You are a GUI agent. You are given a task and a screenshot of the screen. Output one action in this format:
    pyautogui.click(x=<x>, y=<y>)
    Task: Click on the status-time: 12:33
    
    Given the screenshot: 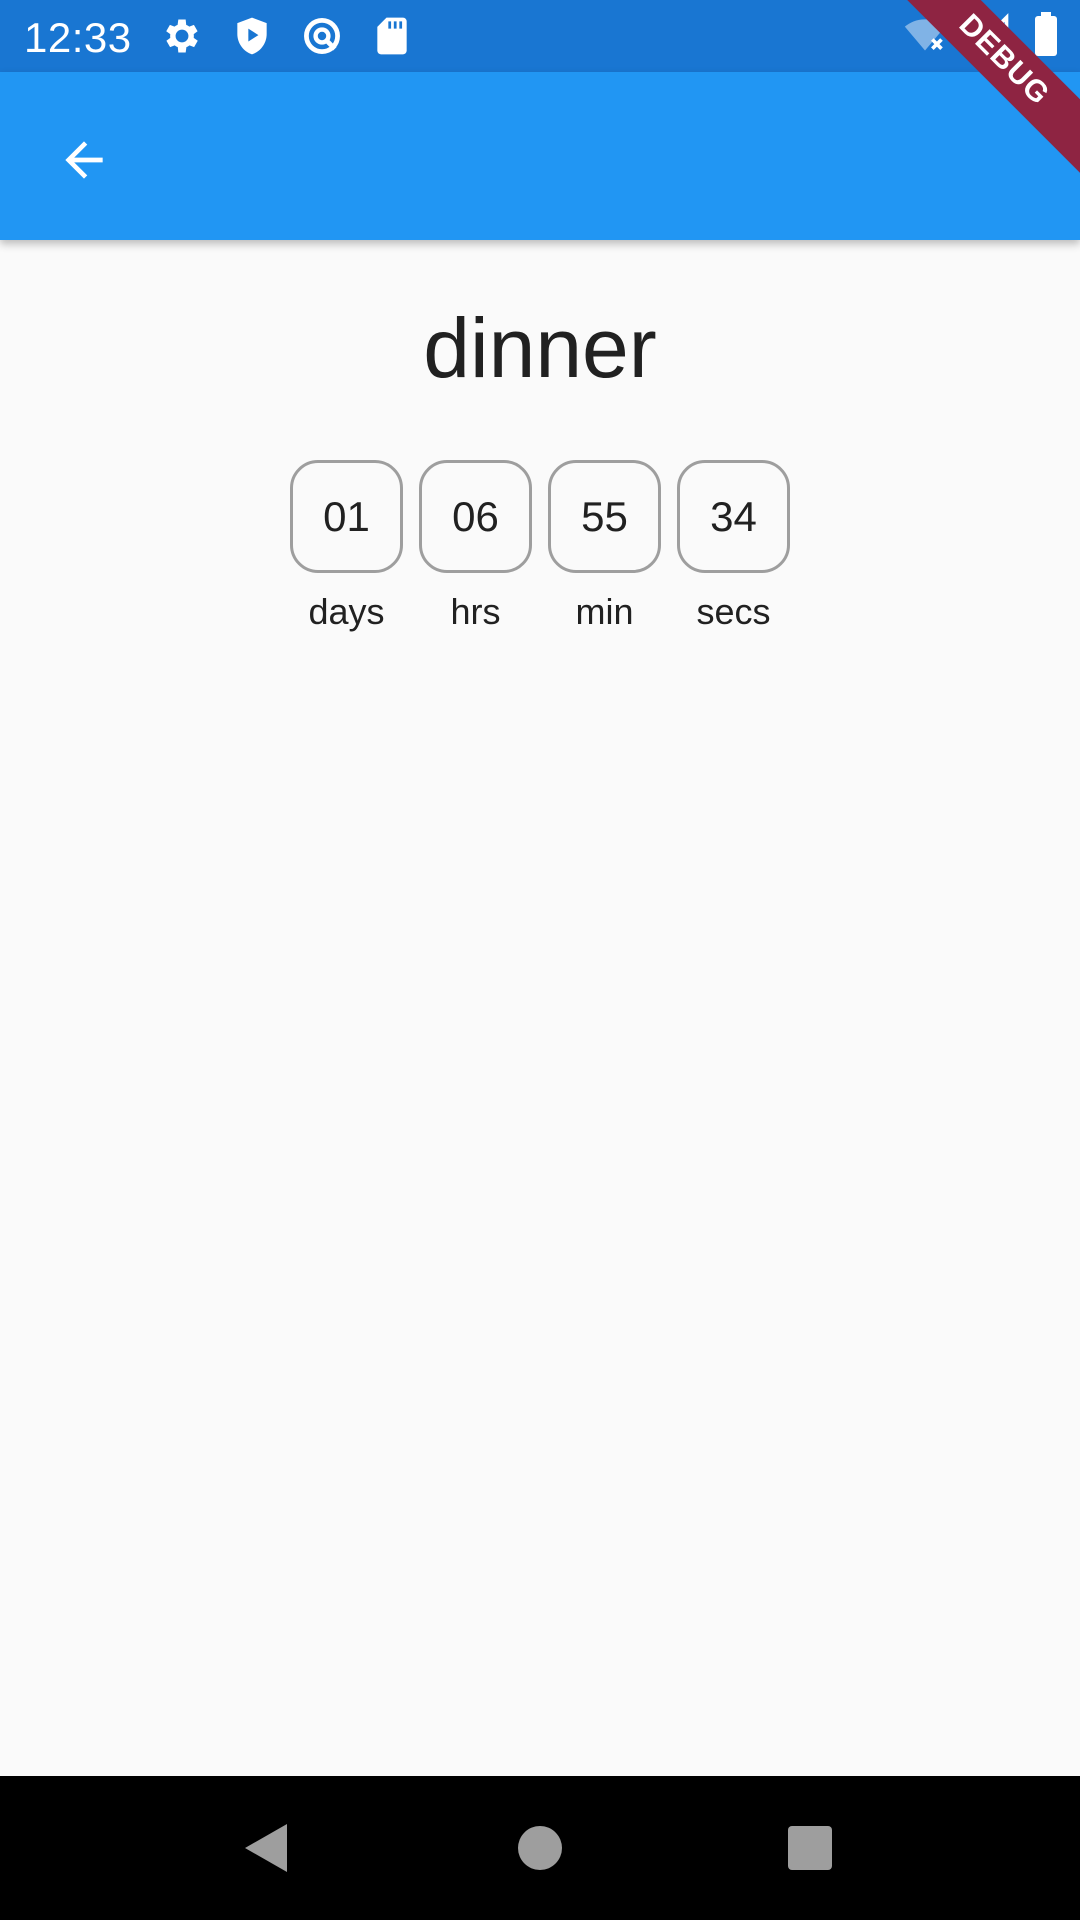 What is the action you would take?
    pyautogui.click(x=78, y=37)
    